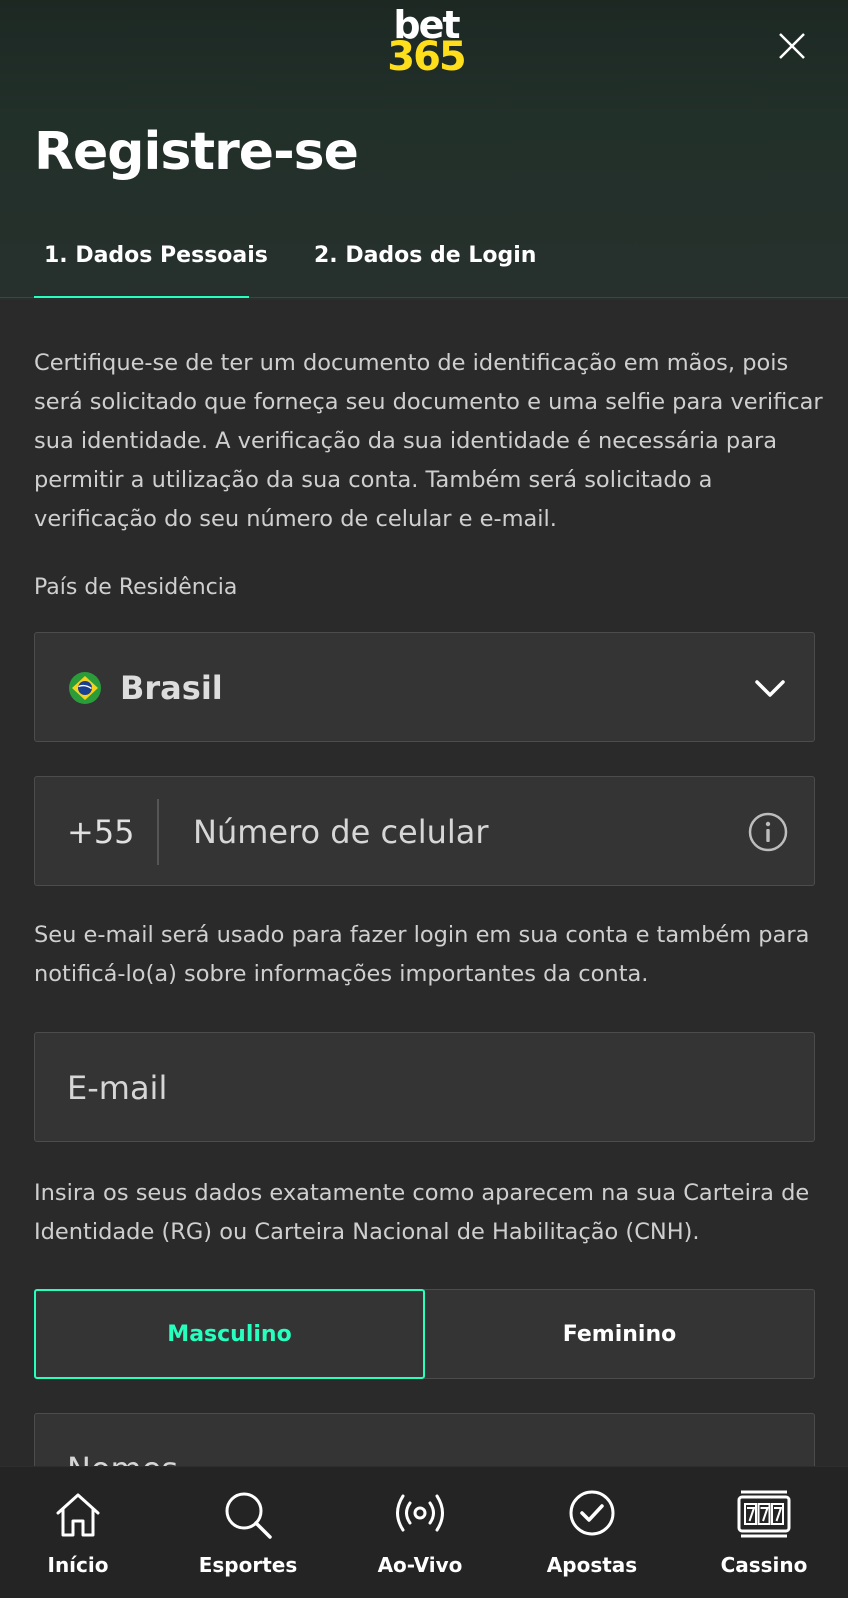  I want to click on nav-label-ao-vivo: Ao-Vivo, so click(420, 1565).